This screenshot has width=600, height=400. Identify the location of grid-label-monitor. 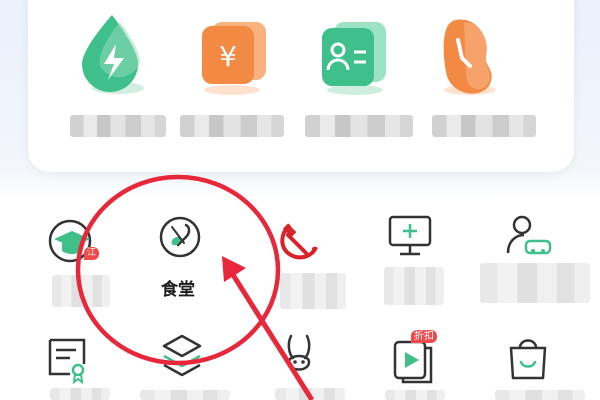
(414, 286).